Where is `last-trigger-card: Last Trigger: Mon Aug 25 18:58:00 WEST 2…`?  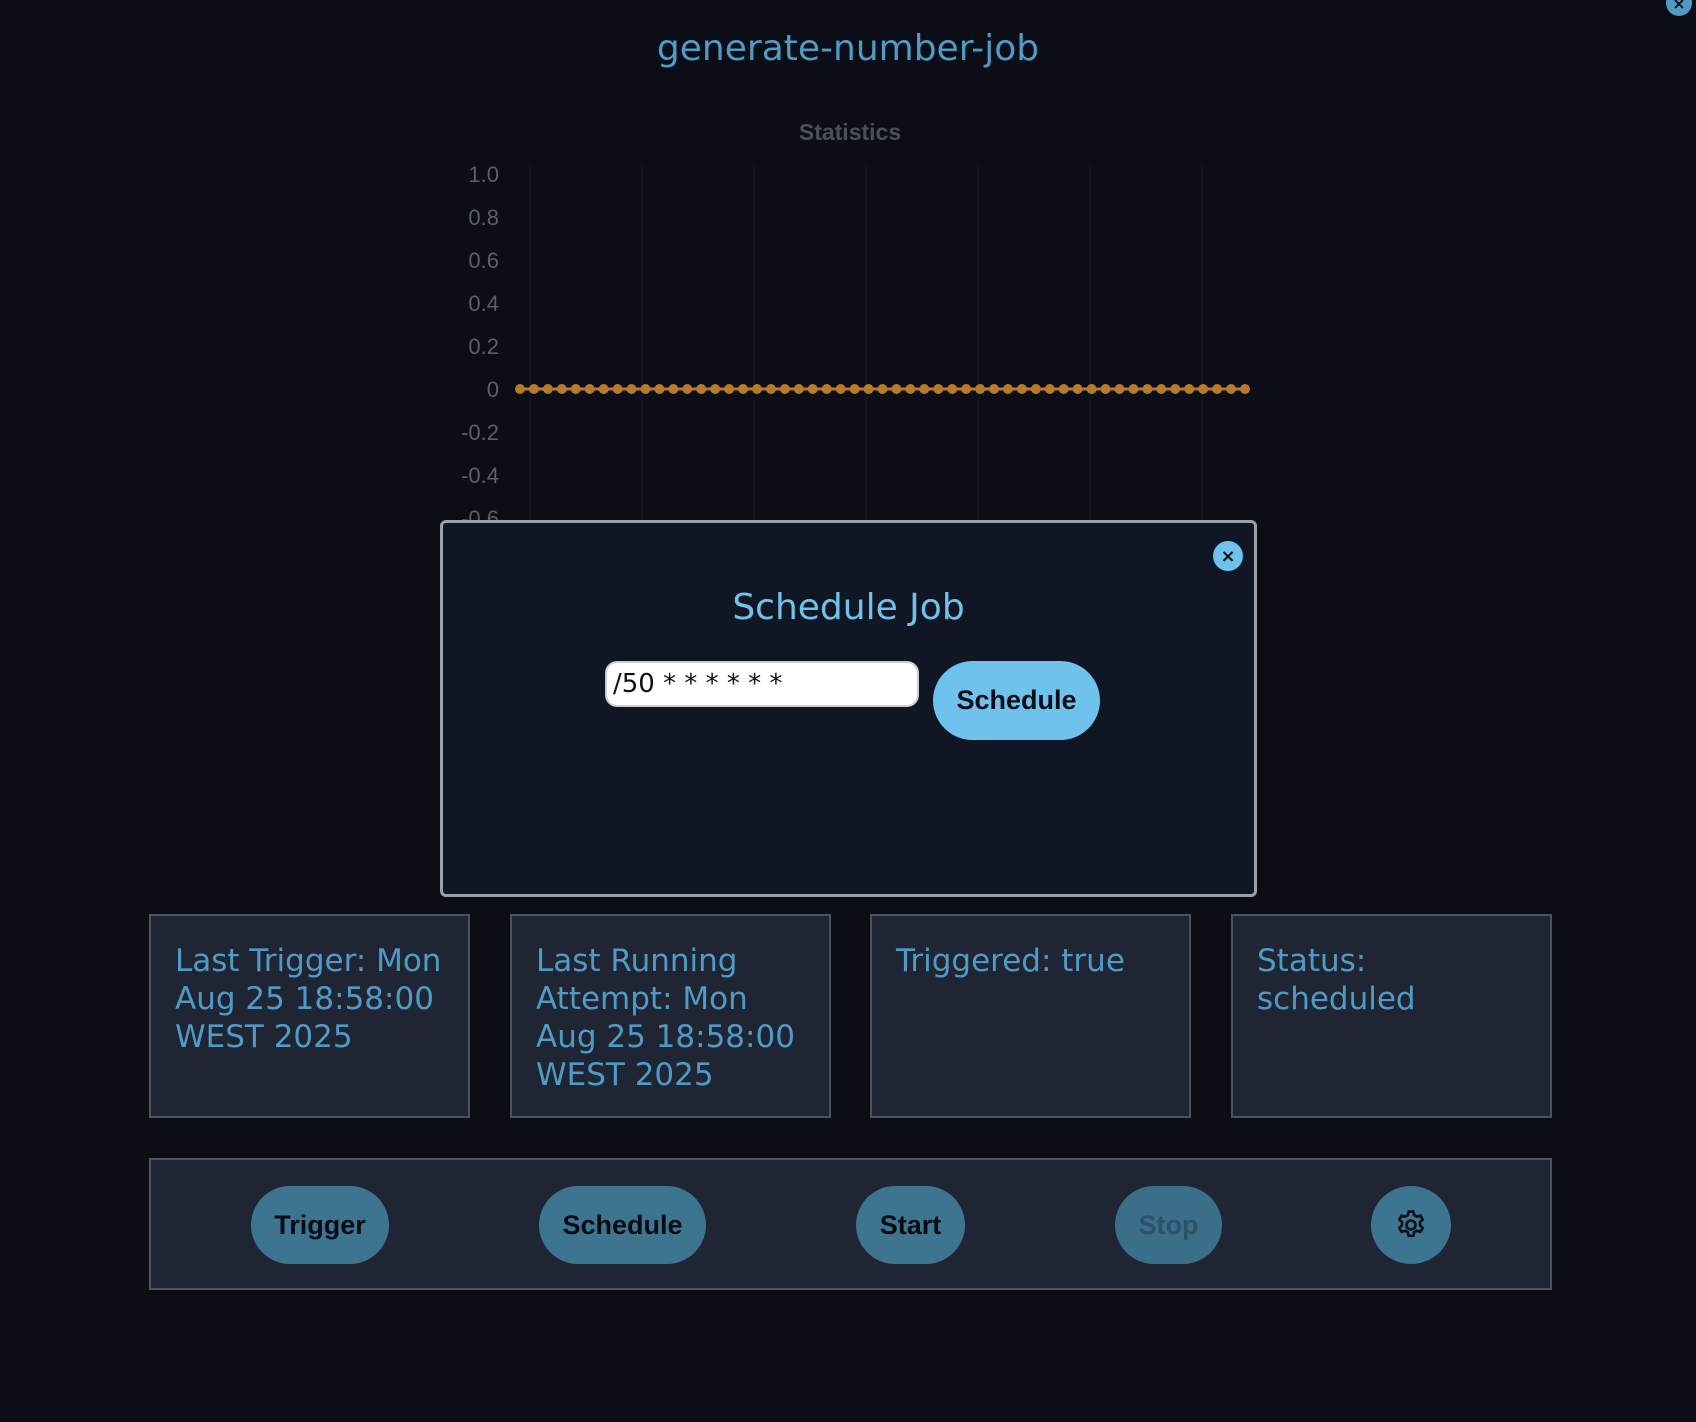
last-trigger-card: Last Trigger: Mon Aug 25 18:58:00 WEST 2… is located at coordinates (309, 1016).